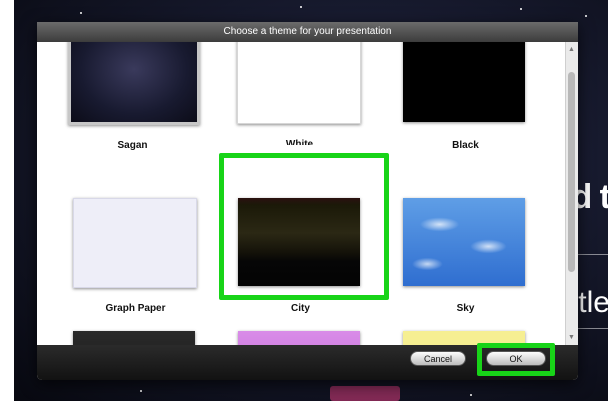 The image size is (608, 401). Describe the element at coordinates (135, 308) in the screenshot. I see `theme-label-graph-paper: Graph Paper` at that location.